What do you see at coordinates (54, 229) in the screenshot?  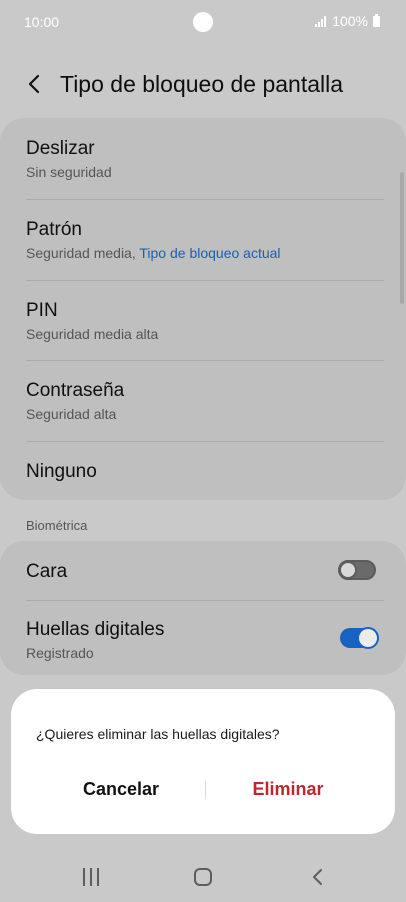 I see `item-title: Patrón` at bounding box center [54, 229].